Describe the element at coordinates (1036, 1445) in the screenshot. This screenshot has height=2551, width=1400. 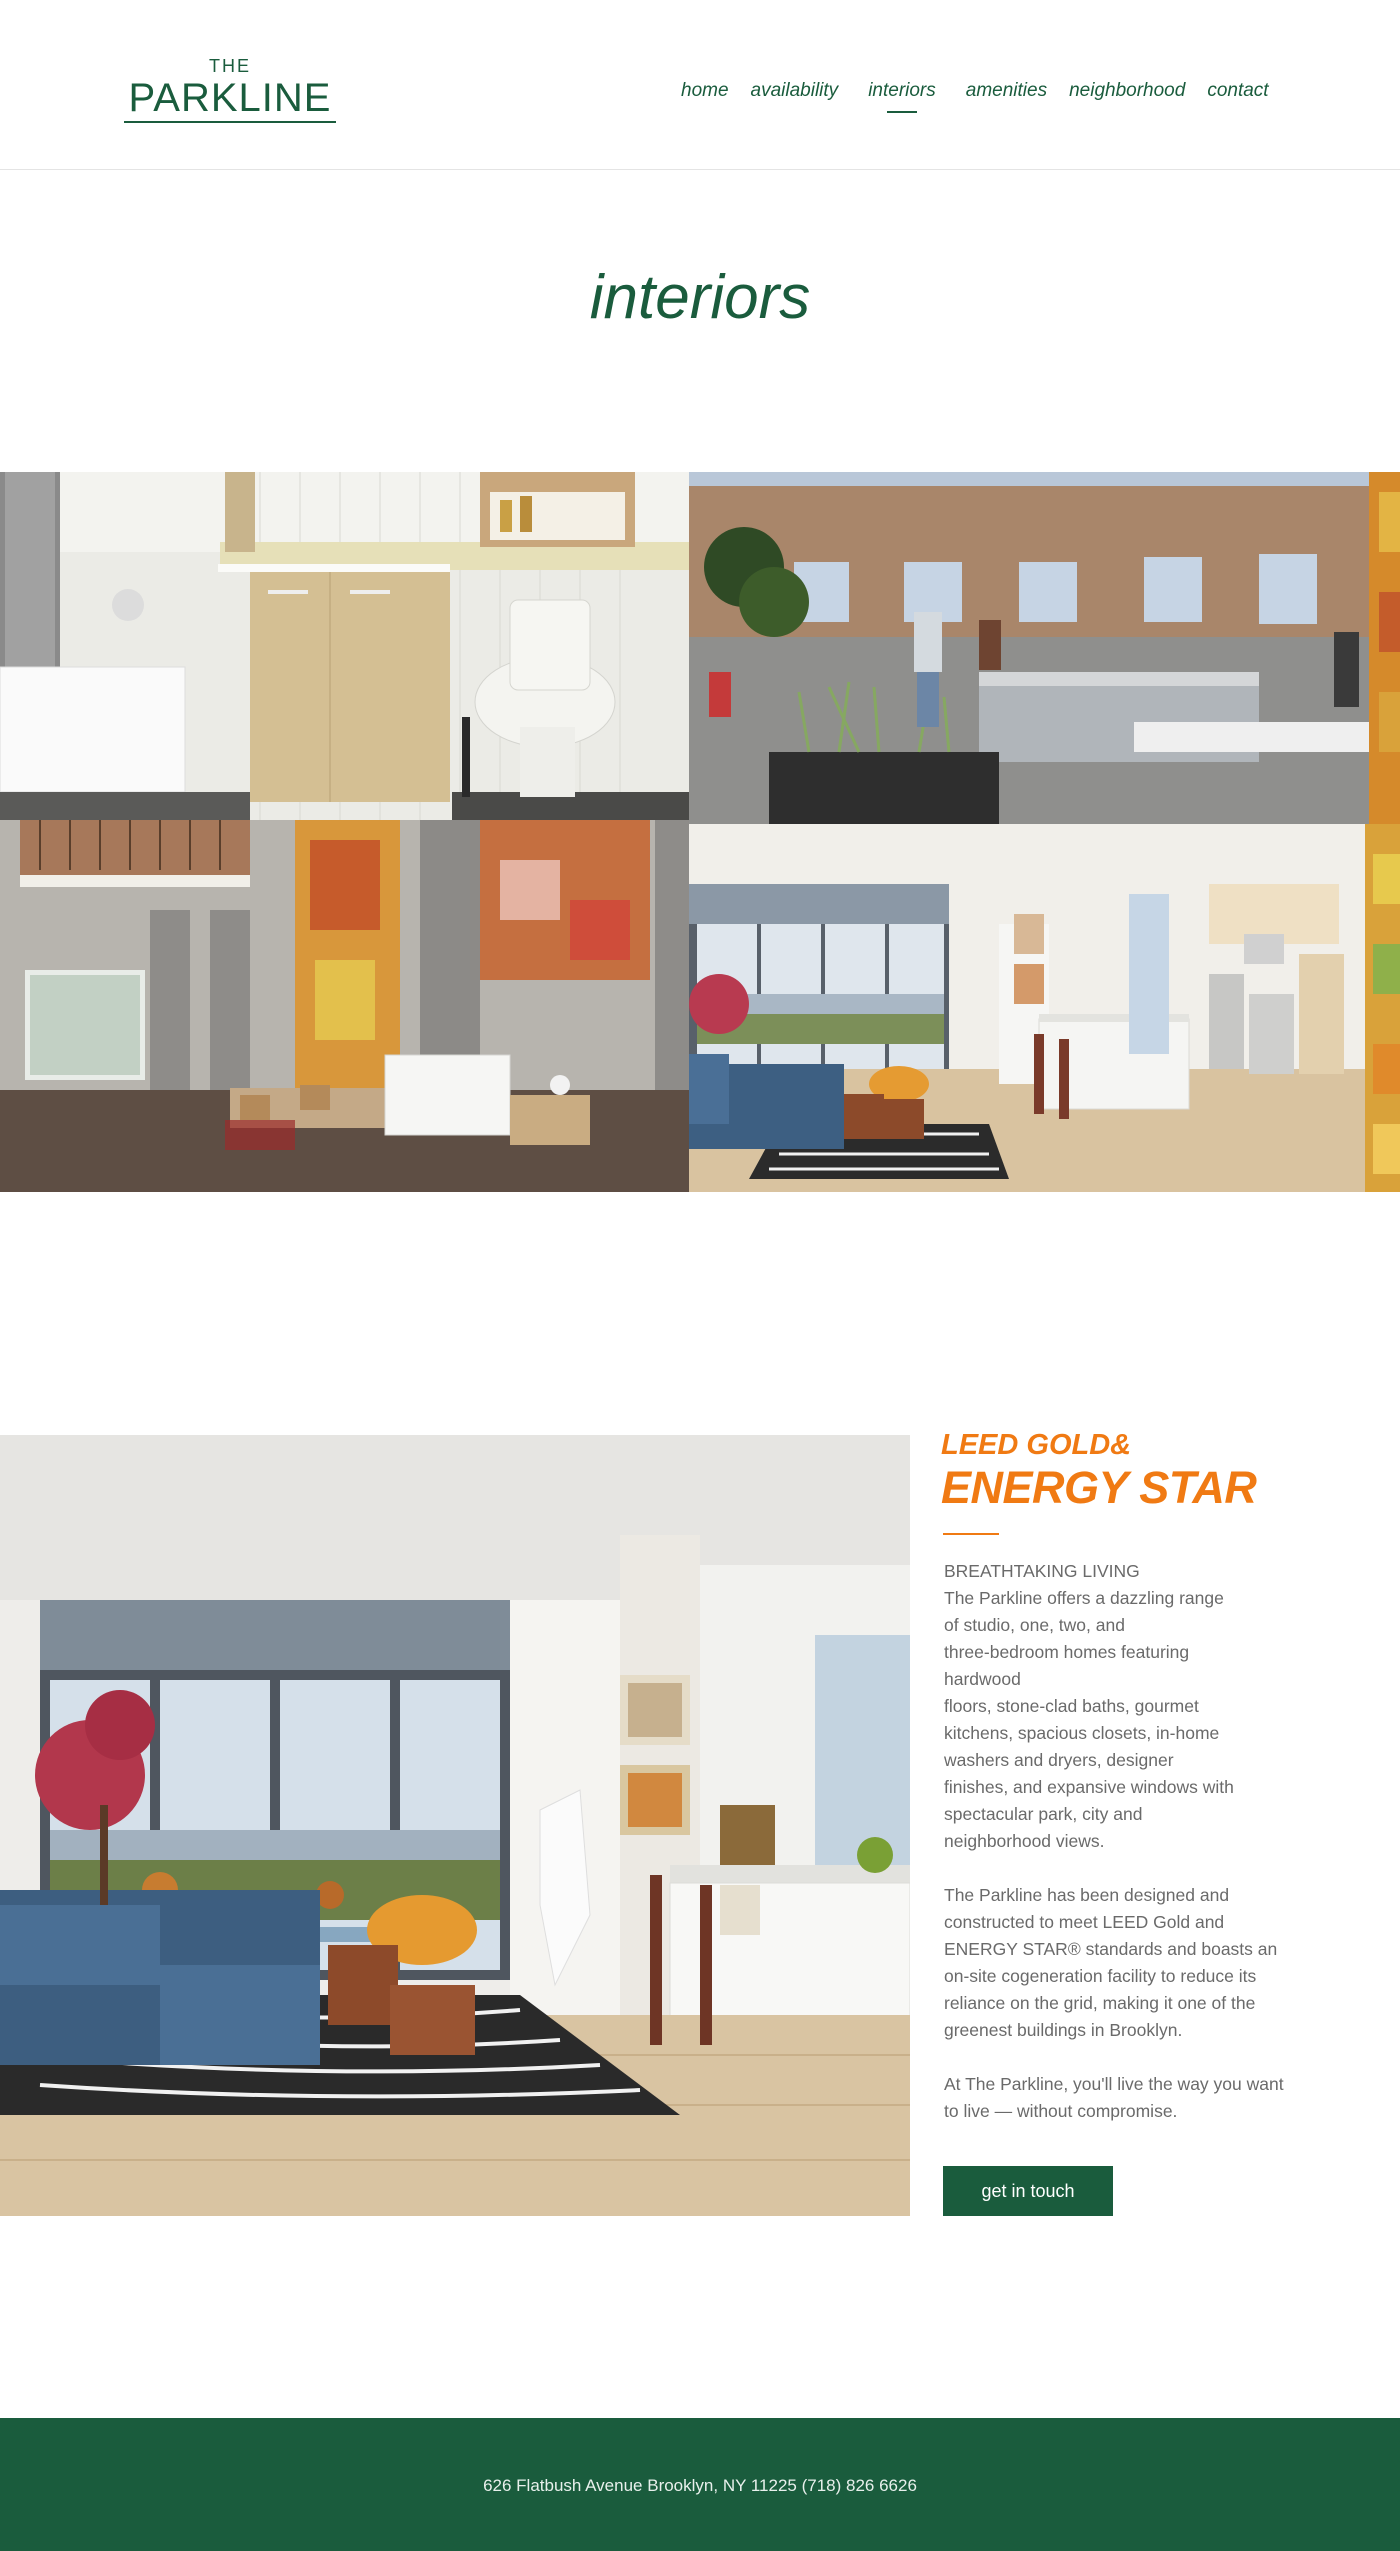
I see `leed-gold-heading: LEED GOLD&` at that location.